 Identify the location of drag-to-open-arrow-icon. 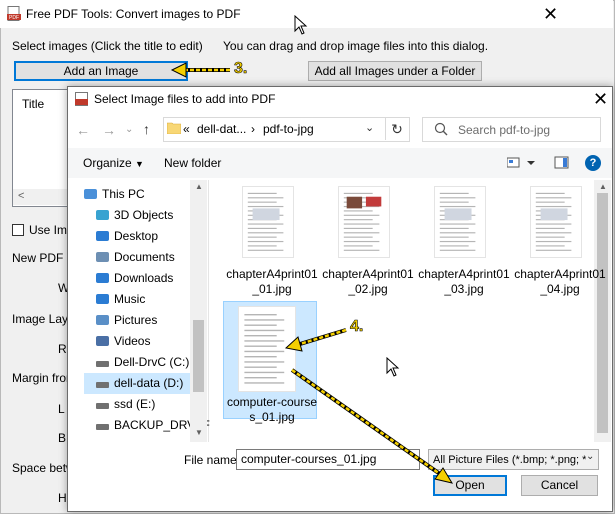
(372, 426).